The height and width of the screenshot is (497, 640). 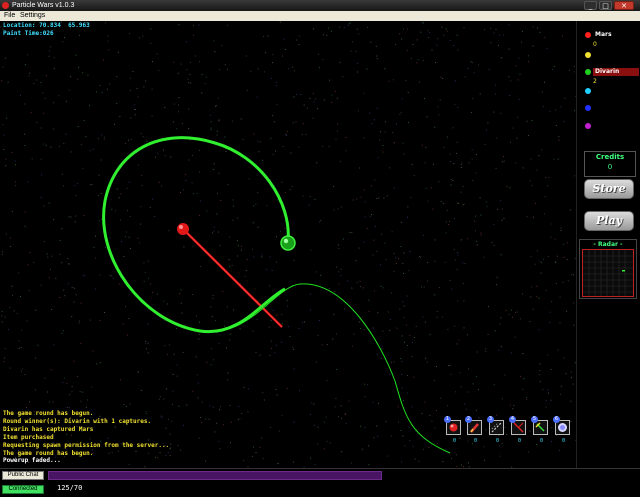 What do you see at coordinates (215, 475) in the screenshot?
I see `chat-input` at bounding box center [215, 475].